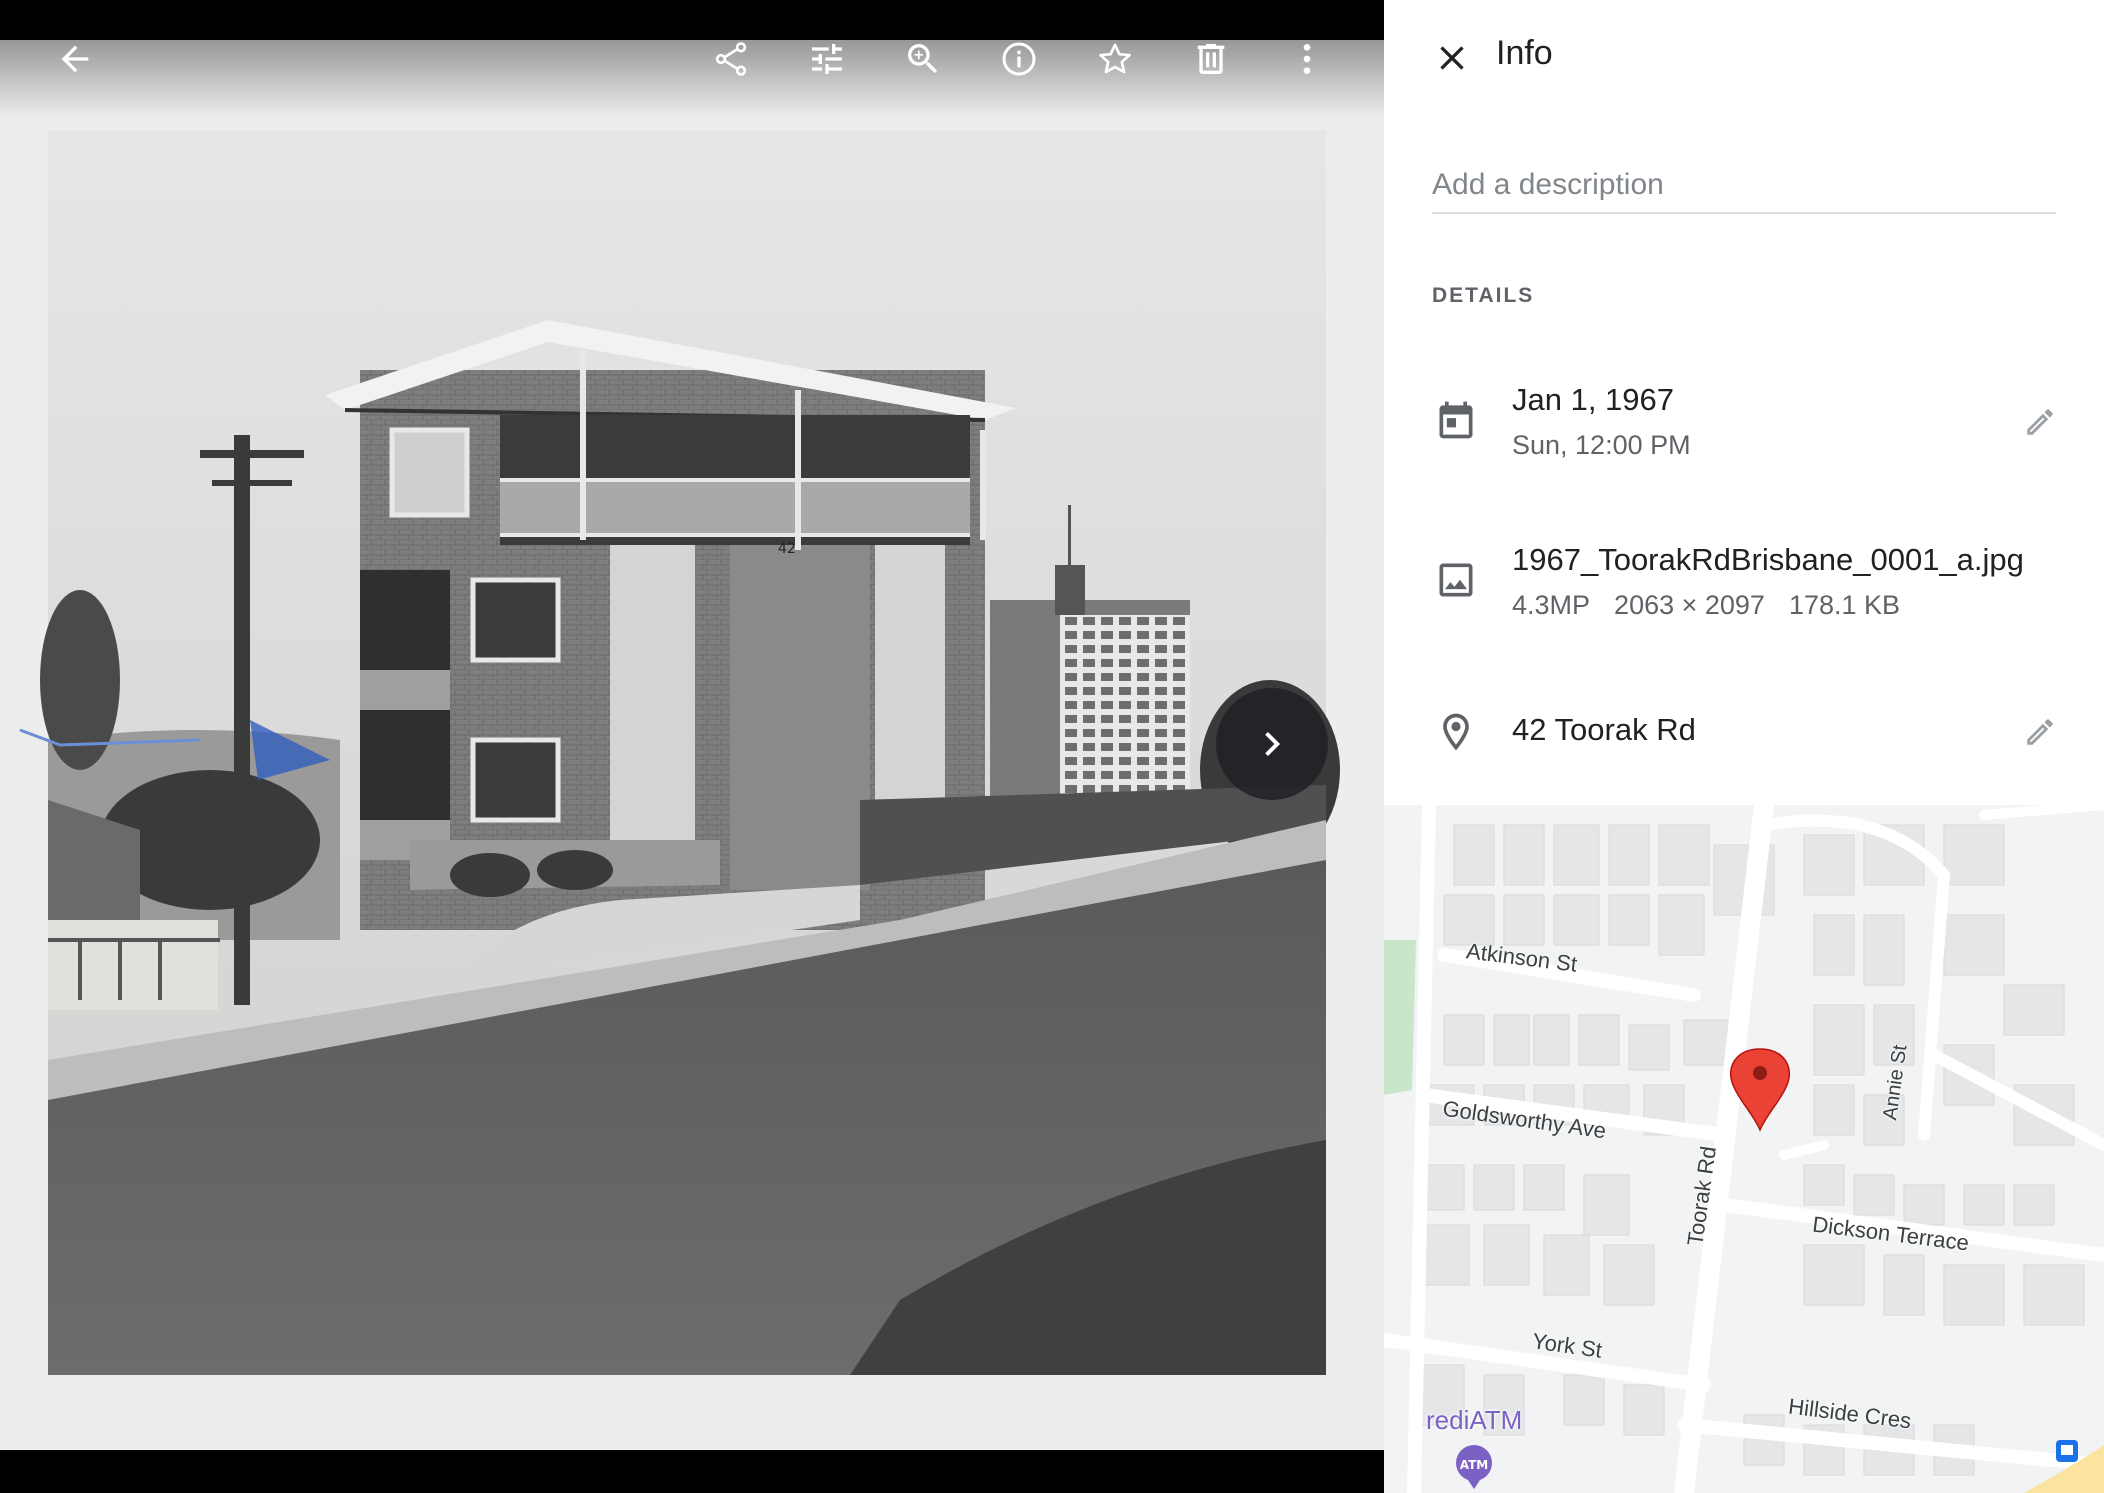  I want to click on delete-icon, so click(1211, 59).